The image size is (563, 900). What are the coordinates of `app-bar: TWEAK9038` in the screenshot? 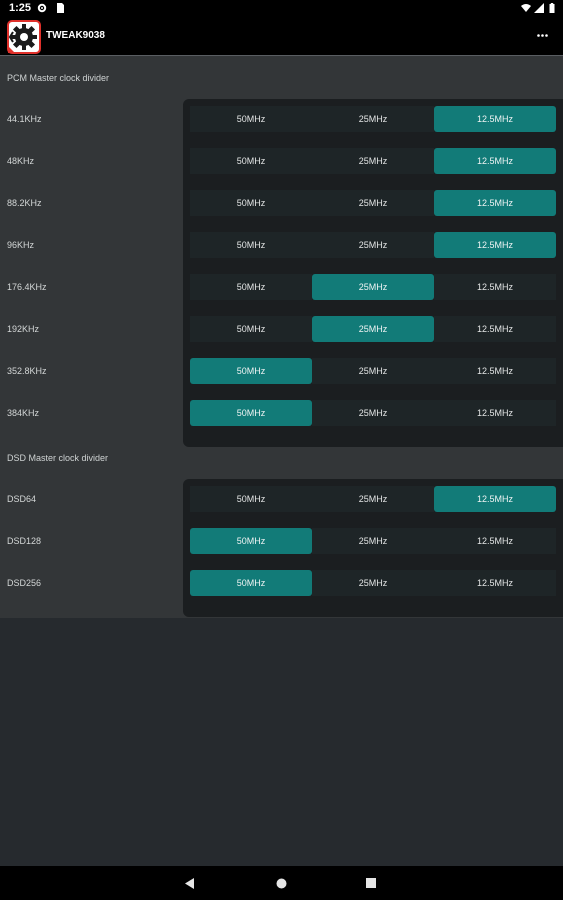 It's located at (281, 36).